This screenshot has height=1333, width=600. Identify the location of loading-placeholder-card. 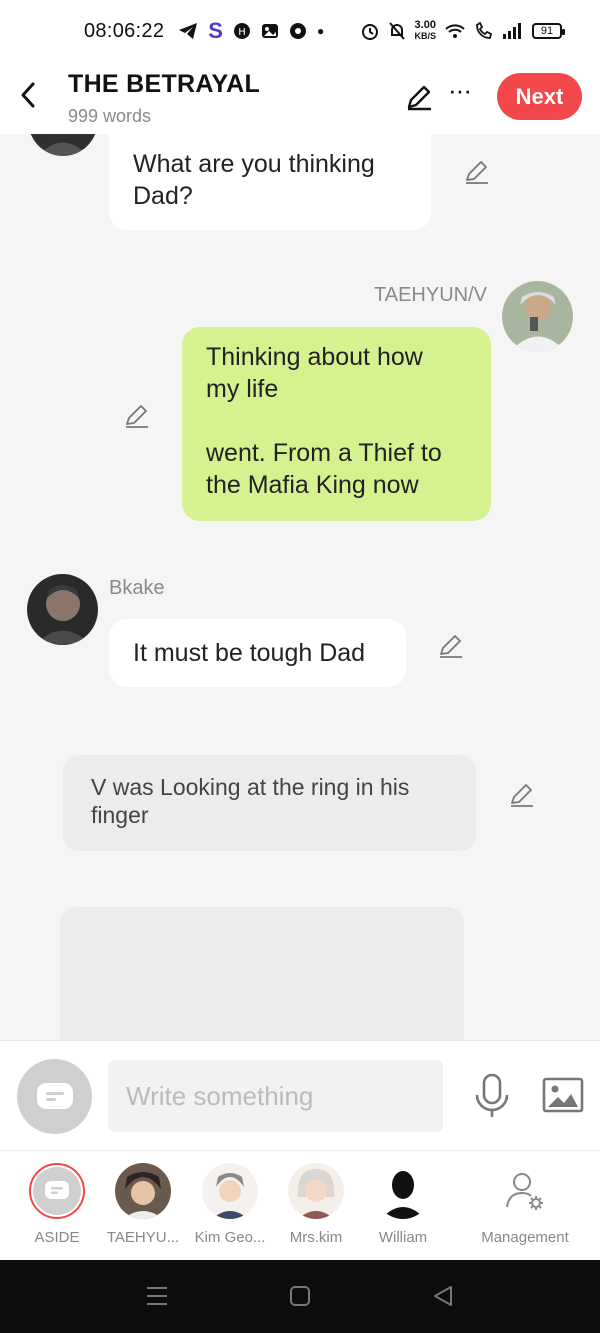
(262, 973).